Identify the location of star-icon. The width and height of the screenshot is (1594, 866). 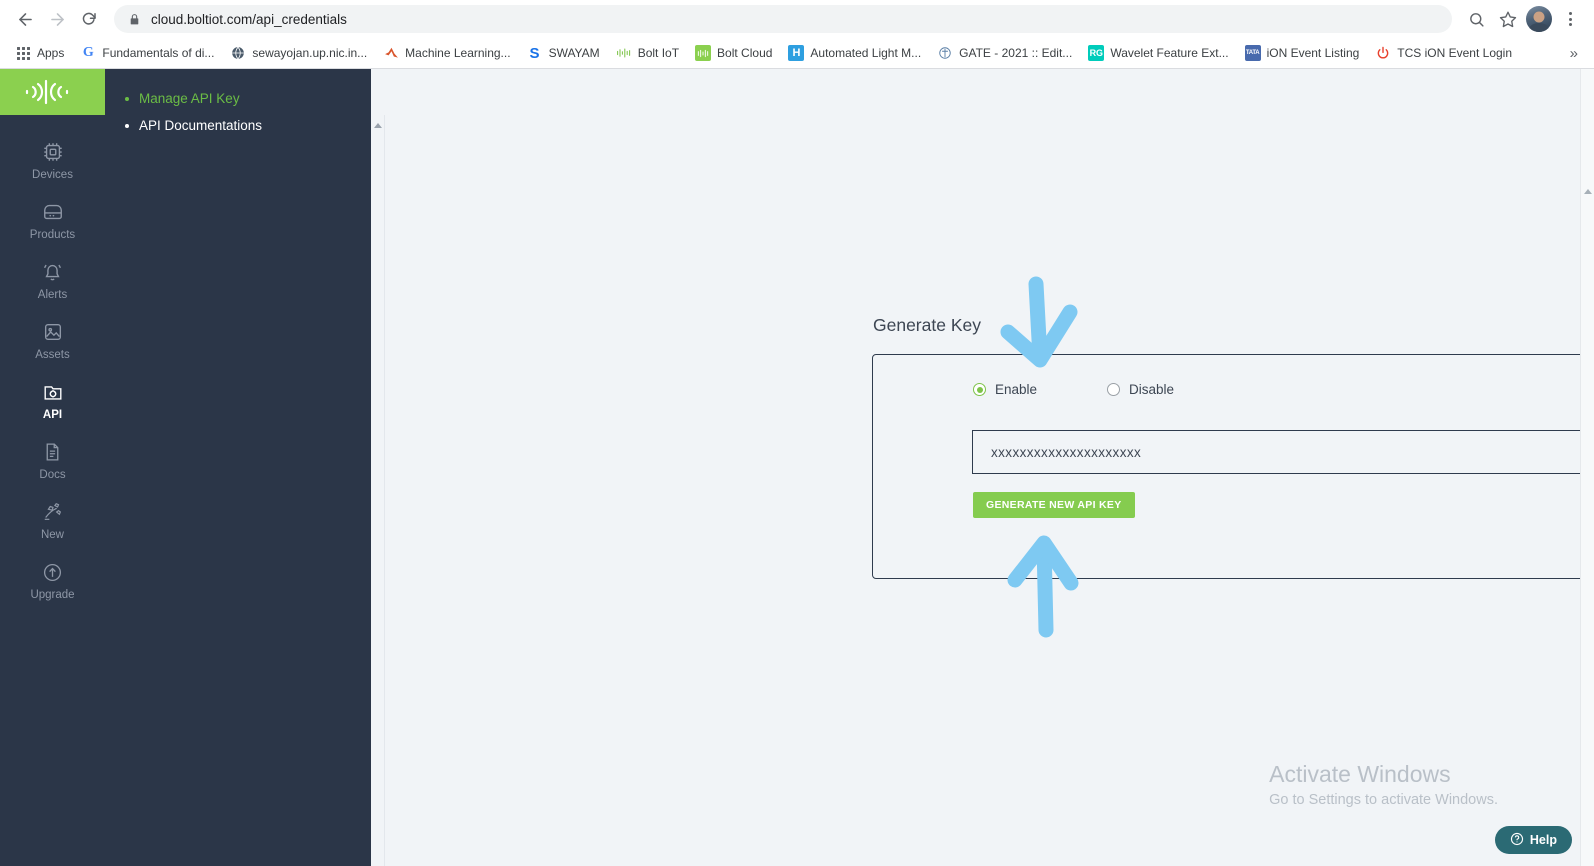
(1508, 19).